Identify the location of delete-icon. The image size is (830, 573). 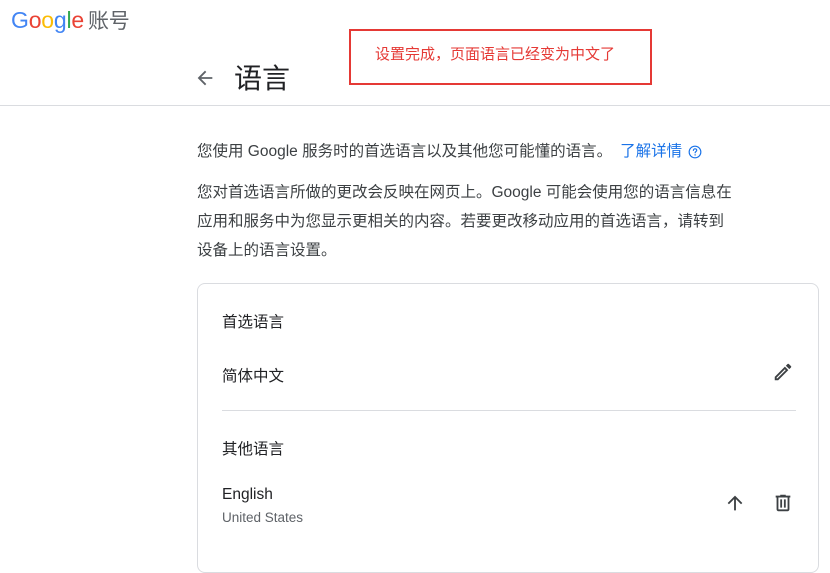
(783, 503).